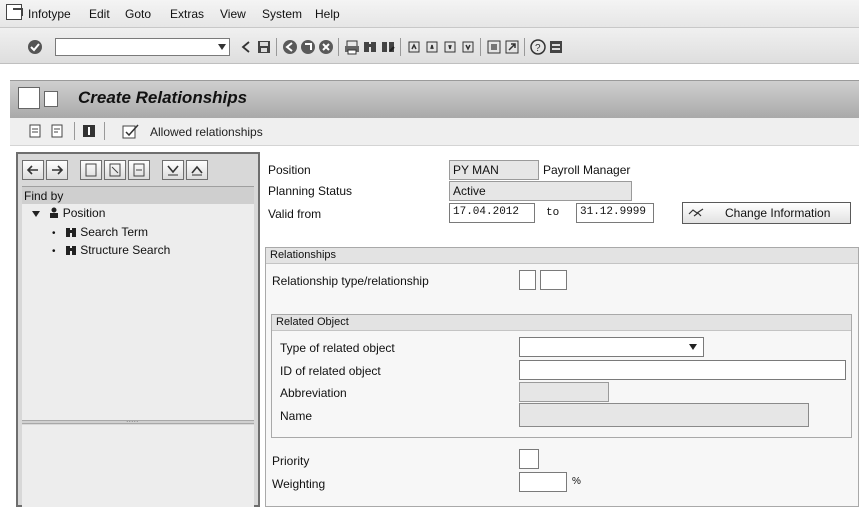  I want to click on find-next-icon, so click(388, 47).